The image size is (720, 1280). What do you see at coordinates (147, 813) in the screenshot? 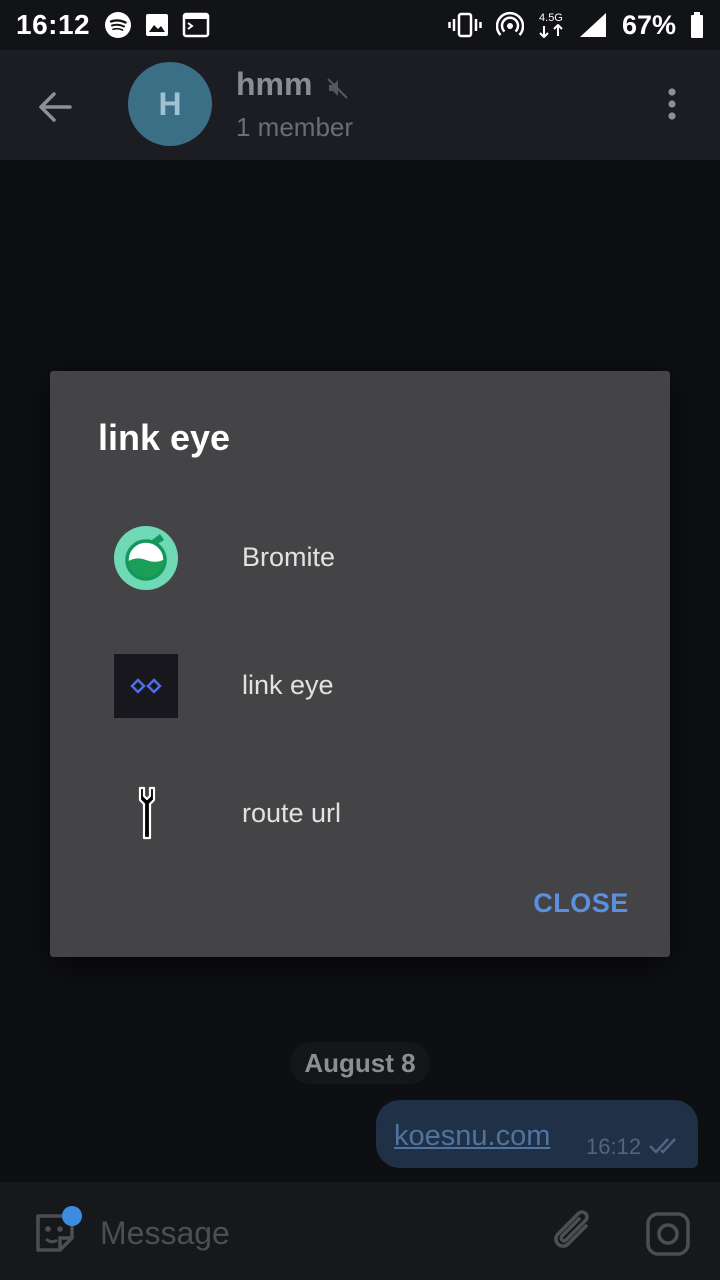
I see `route-url-icon` at bounding box center [147, 813].